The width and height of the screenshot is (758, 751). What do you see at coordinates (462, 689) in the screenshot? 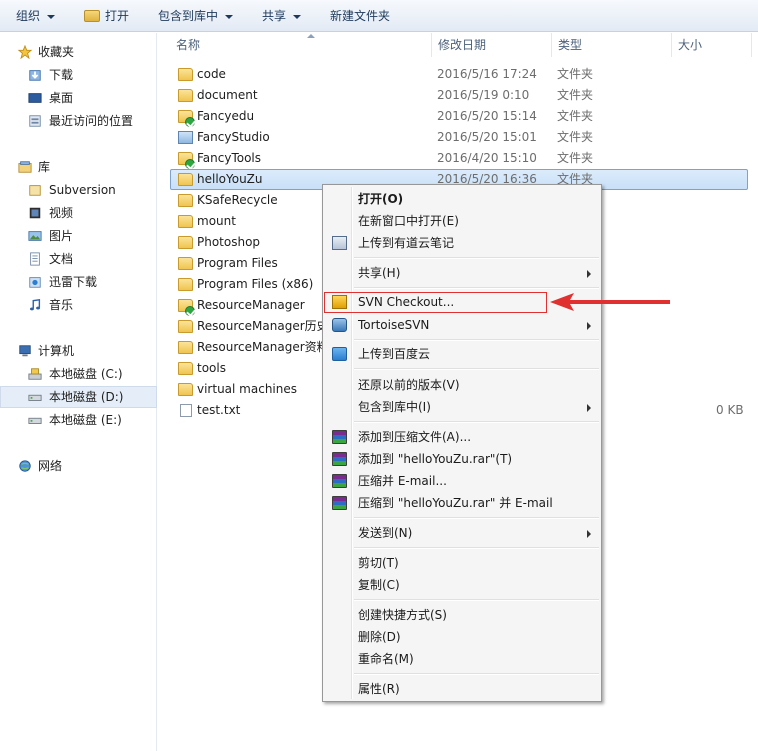
I see `menu-properties: 属性(R)` at bounding box center [462, 689].